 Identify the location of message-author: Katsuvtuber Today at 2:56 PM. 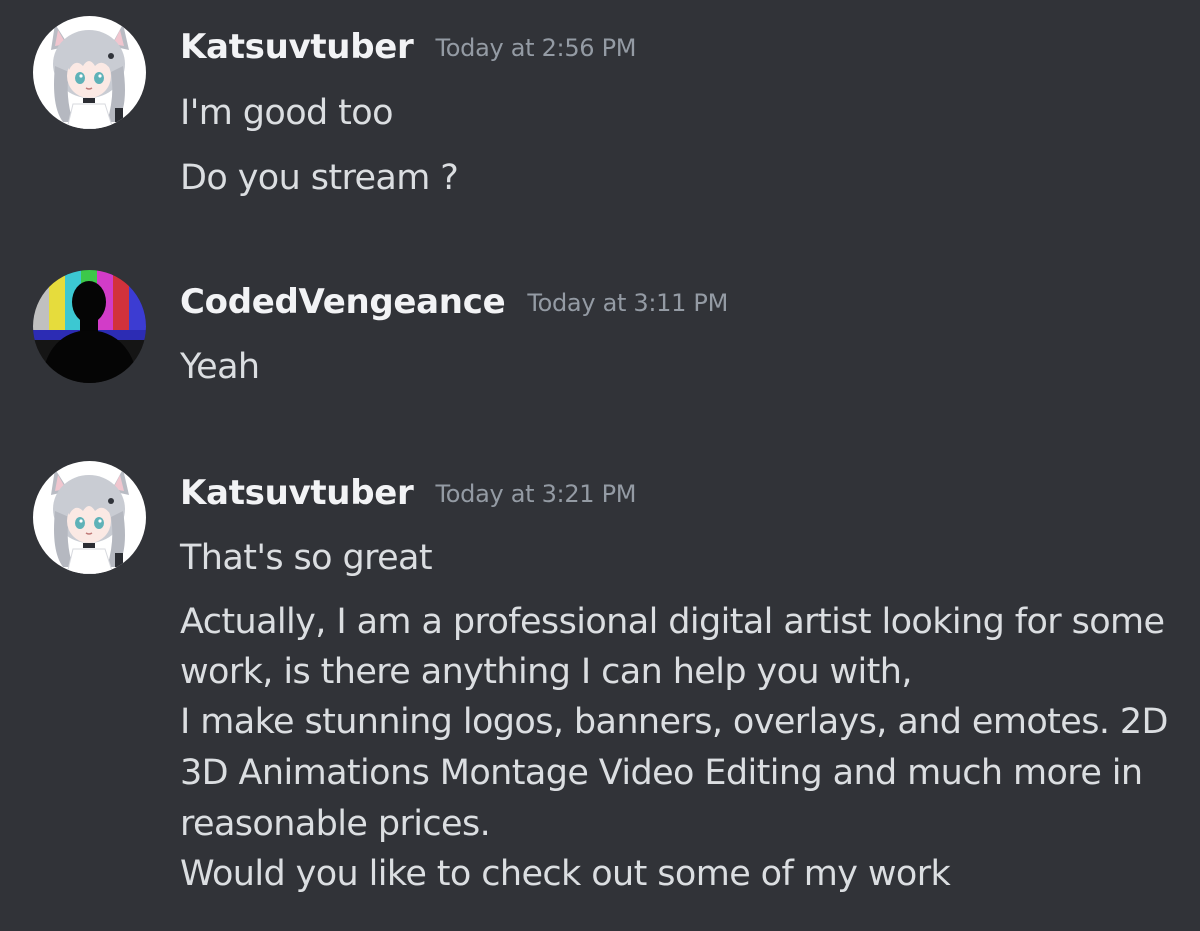
(408, 47).